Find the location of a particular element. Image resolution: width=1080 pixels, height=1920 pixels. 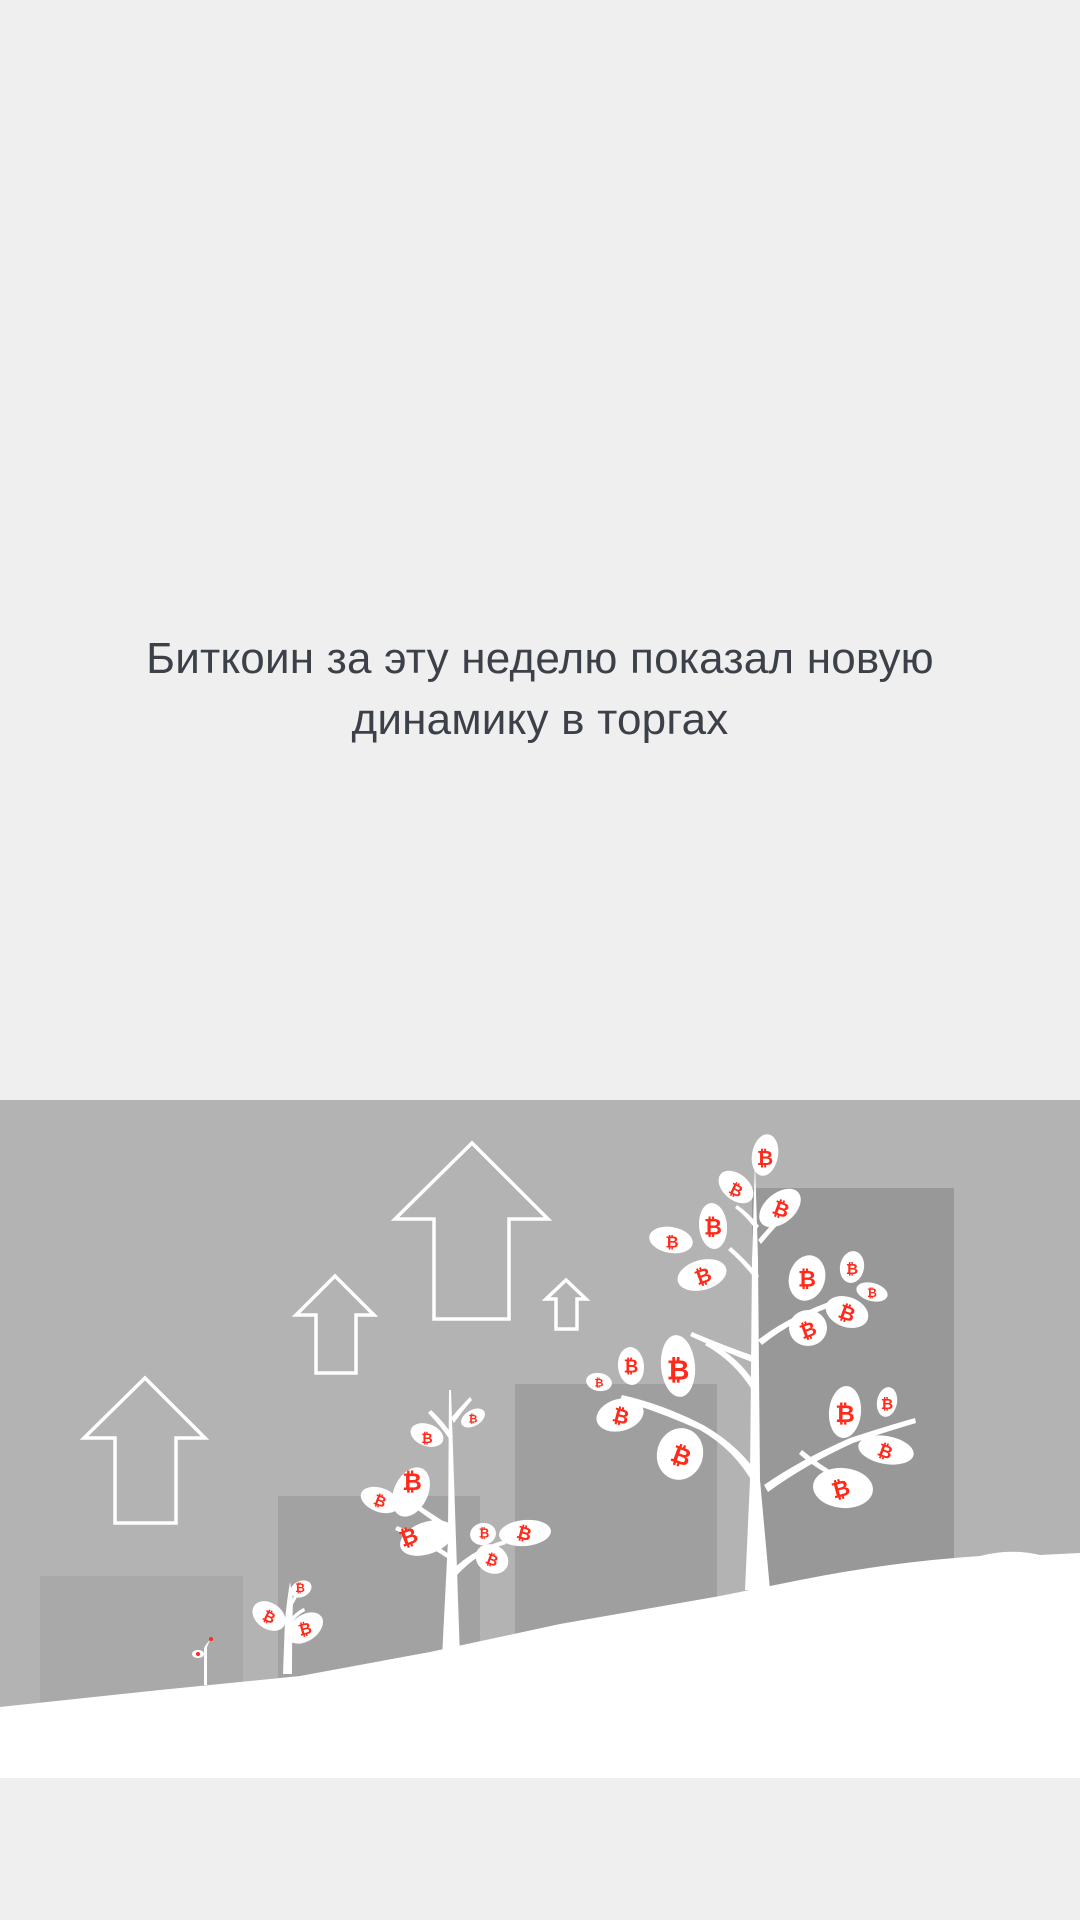

headline-line-2: динамику в торгах is located at coordinates (540, 719).